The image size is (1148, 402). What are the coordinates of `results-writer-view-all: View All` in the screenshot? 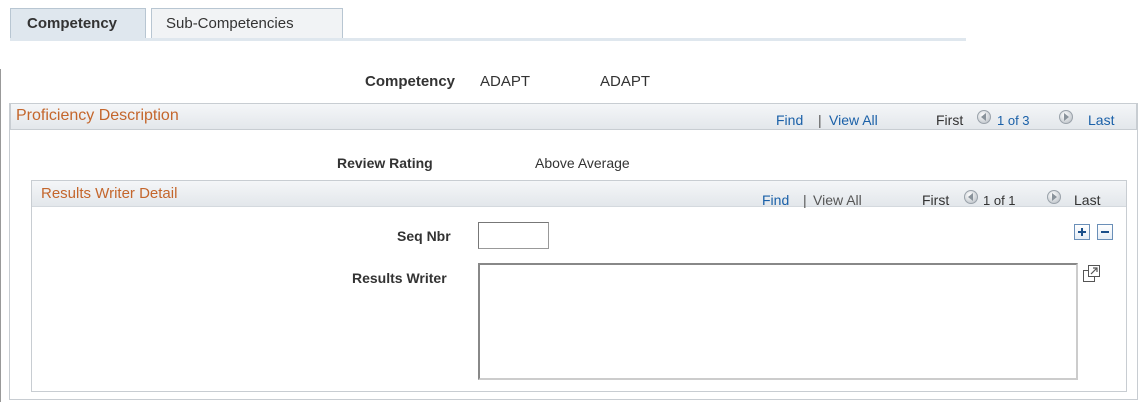 It's located at (837, 200).